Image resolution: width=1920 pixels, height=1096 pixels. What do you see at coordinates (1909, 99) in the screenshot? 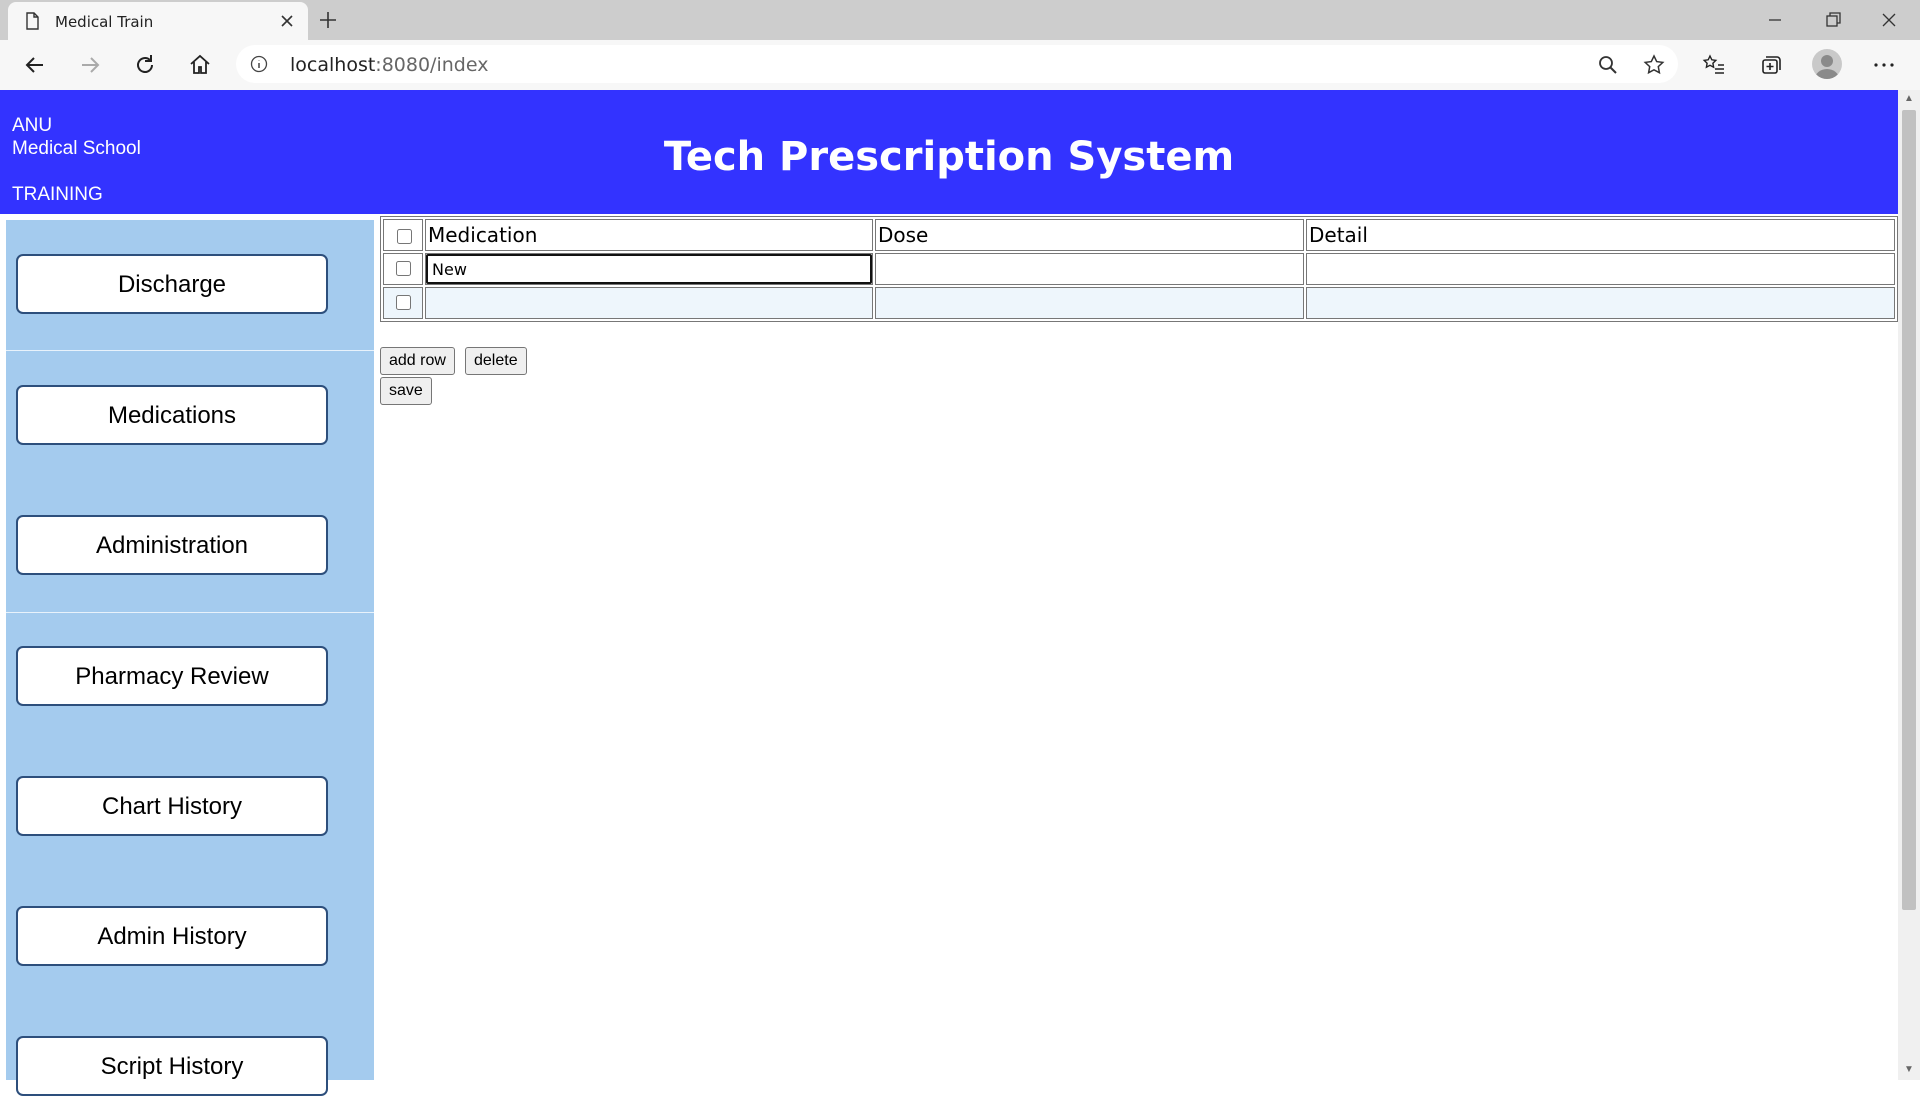
I see `scroll-up-icon: ▲` at bounding box center [1909, 99].